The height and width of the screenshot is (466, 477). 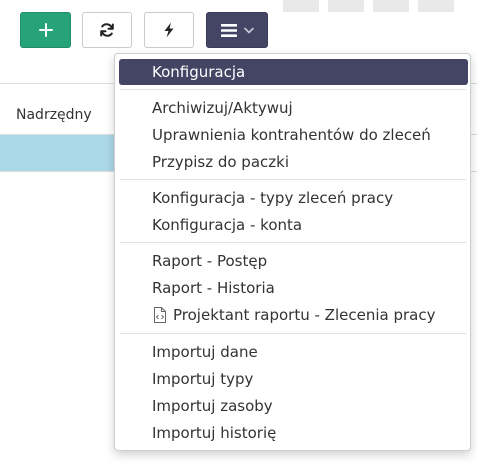 What do you see at coordinates (213, 288) in the screenshot?
I see `menu-item-label: Raport - Historia` at bounding box center [213, 288].